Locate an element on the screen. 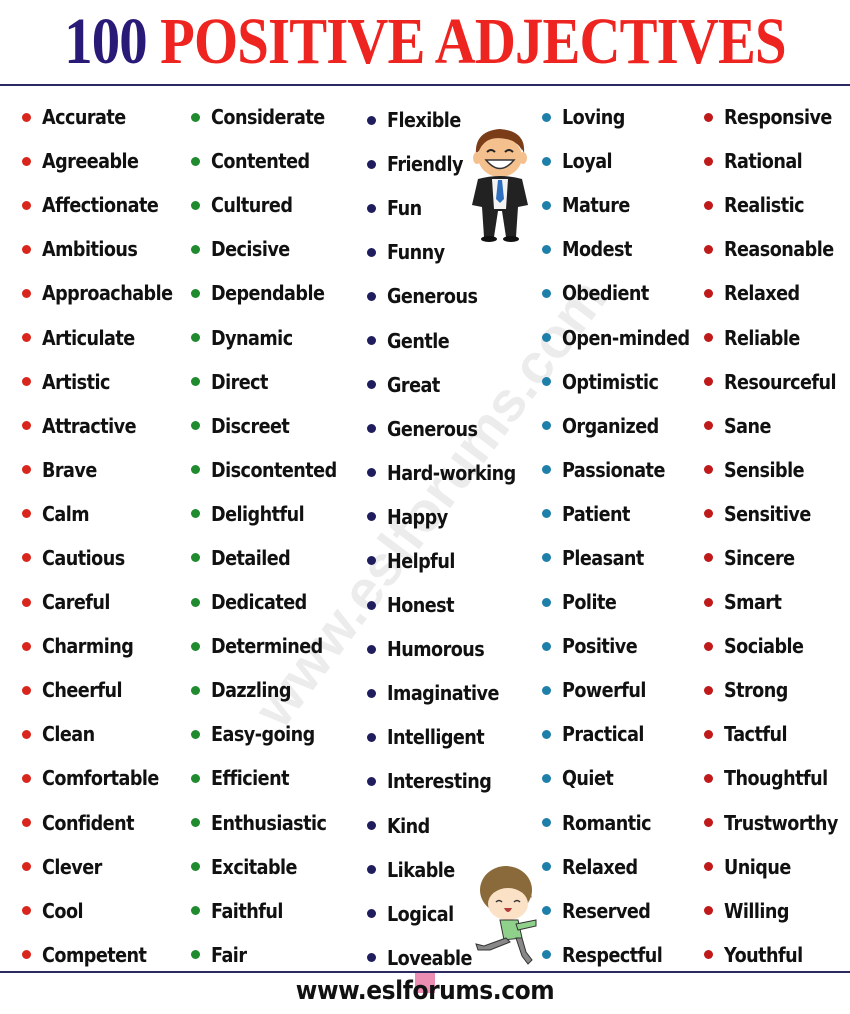 This screenshot has height=1014, width=850. adjective-item: Dependable is located at coordinates (272, 293).